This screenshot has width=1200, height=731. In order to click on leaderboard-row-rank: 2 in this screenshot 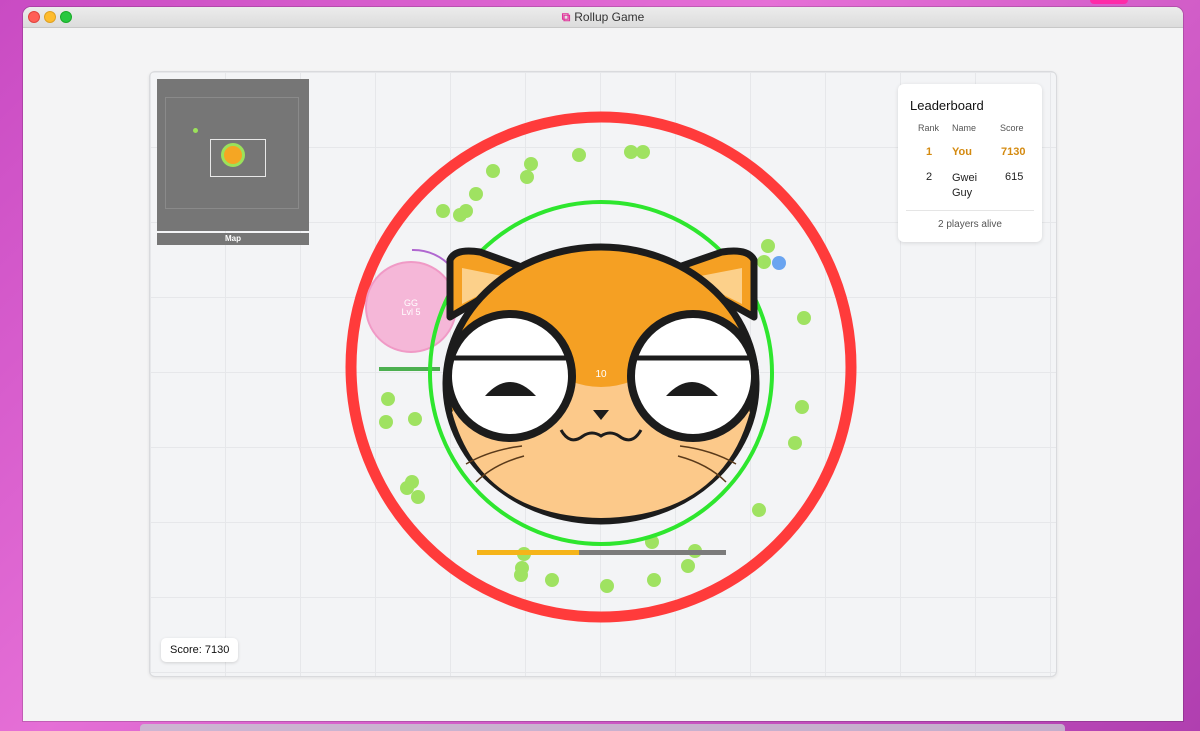, I will do `click(929, 177)`.